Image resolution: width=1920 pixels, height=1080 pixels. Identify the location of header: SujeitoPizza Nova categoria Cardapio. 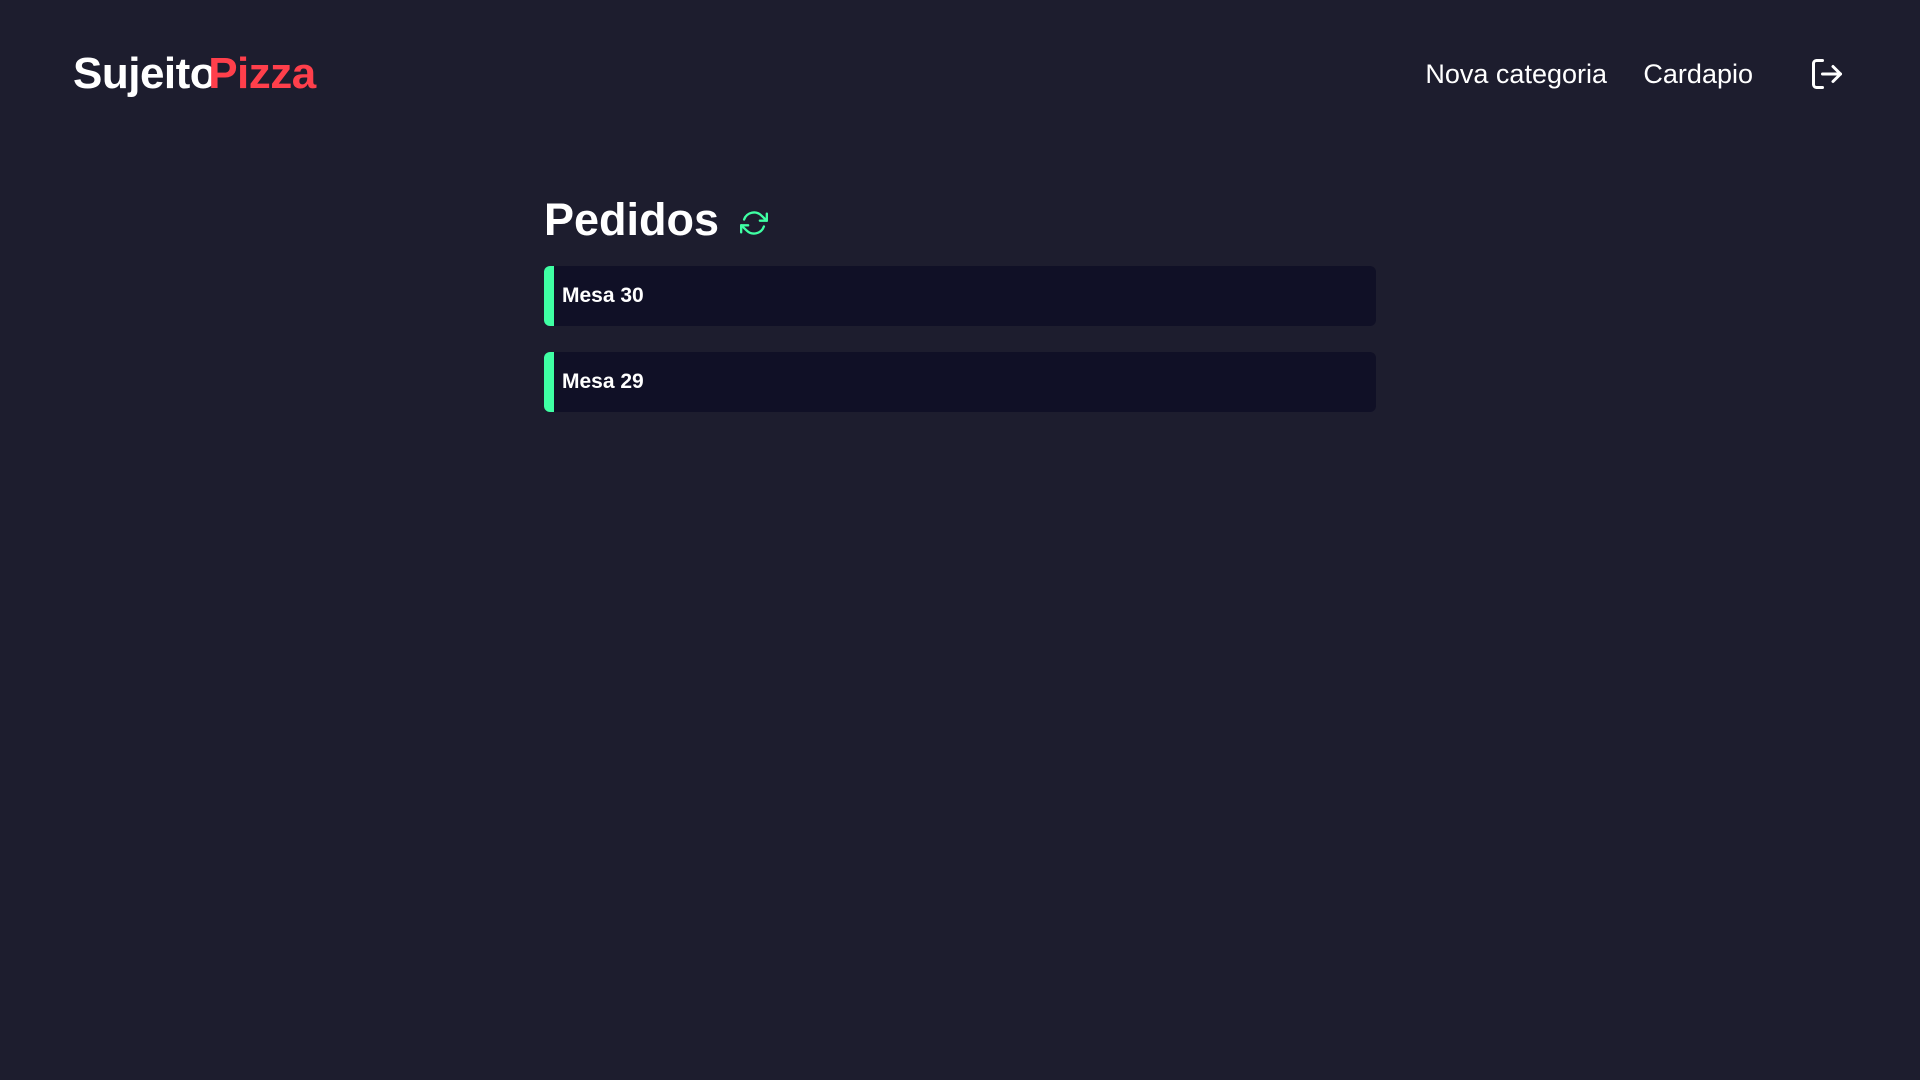
(960, 75).